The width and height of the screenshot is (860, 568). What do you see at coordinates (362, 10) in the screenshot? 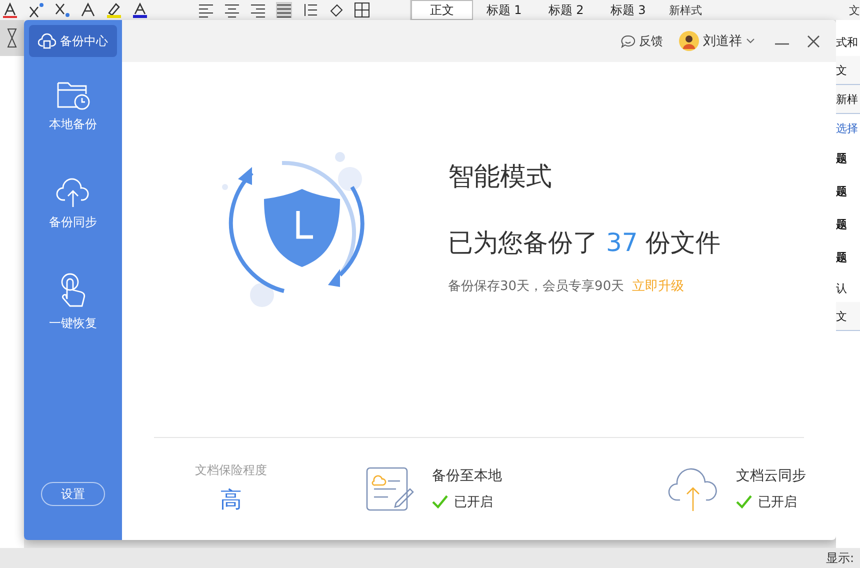
I see `border-icon` at bounding box center [362, 10].